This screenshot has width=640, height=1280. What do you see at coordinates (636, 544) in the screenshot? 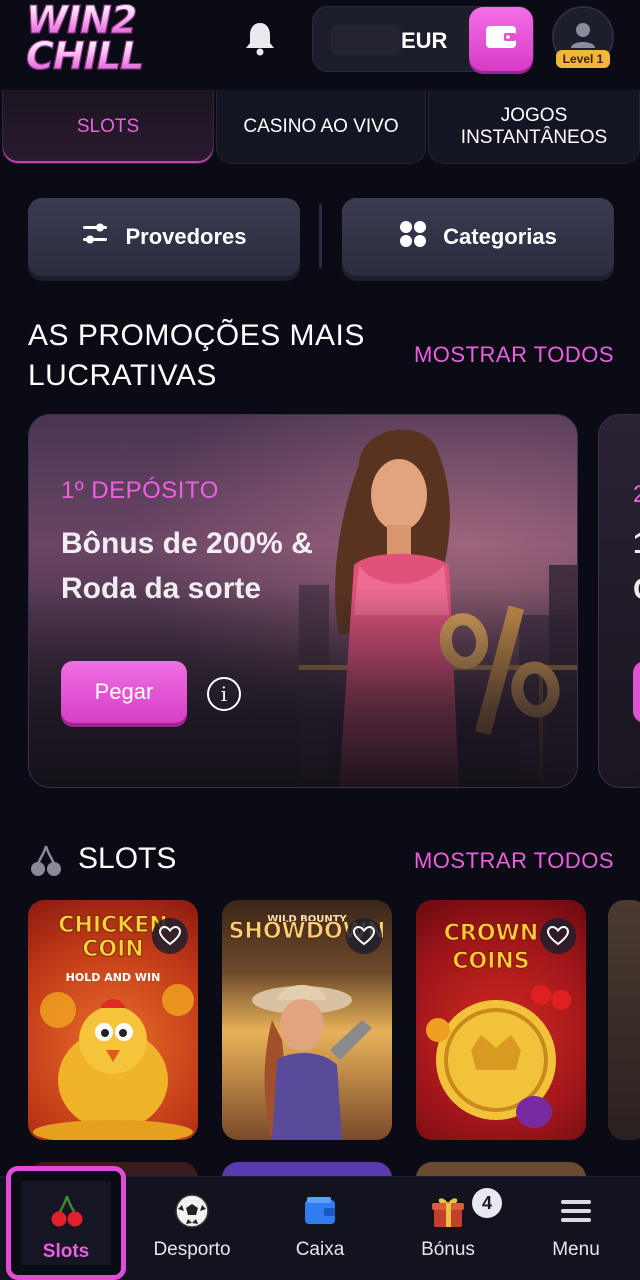
I see `promo-peek-line1: 1` at bounding box center [636, 544].